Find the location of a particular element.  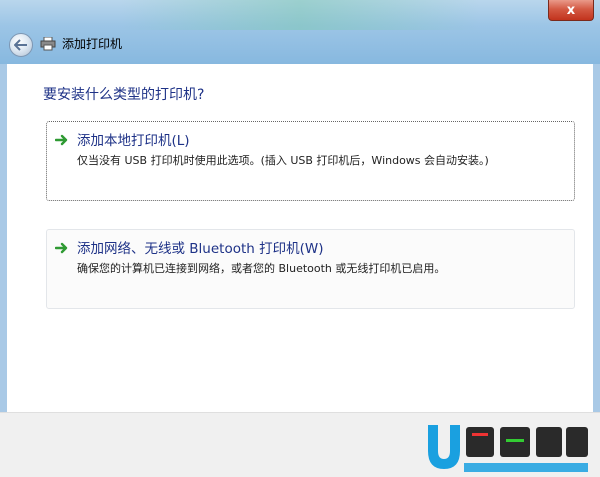

option-title: 添加本地打印机(L) is located at coordinates (133, 141).